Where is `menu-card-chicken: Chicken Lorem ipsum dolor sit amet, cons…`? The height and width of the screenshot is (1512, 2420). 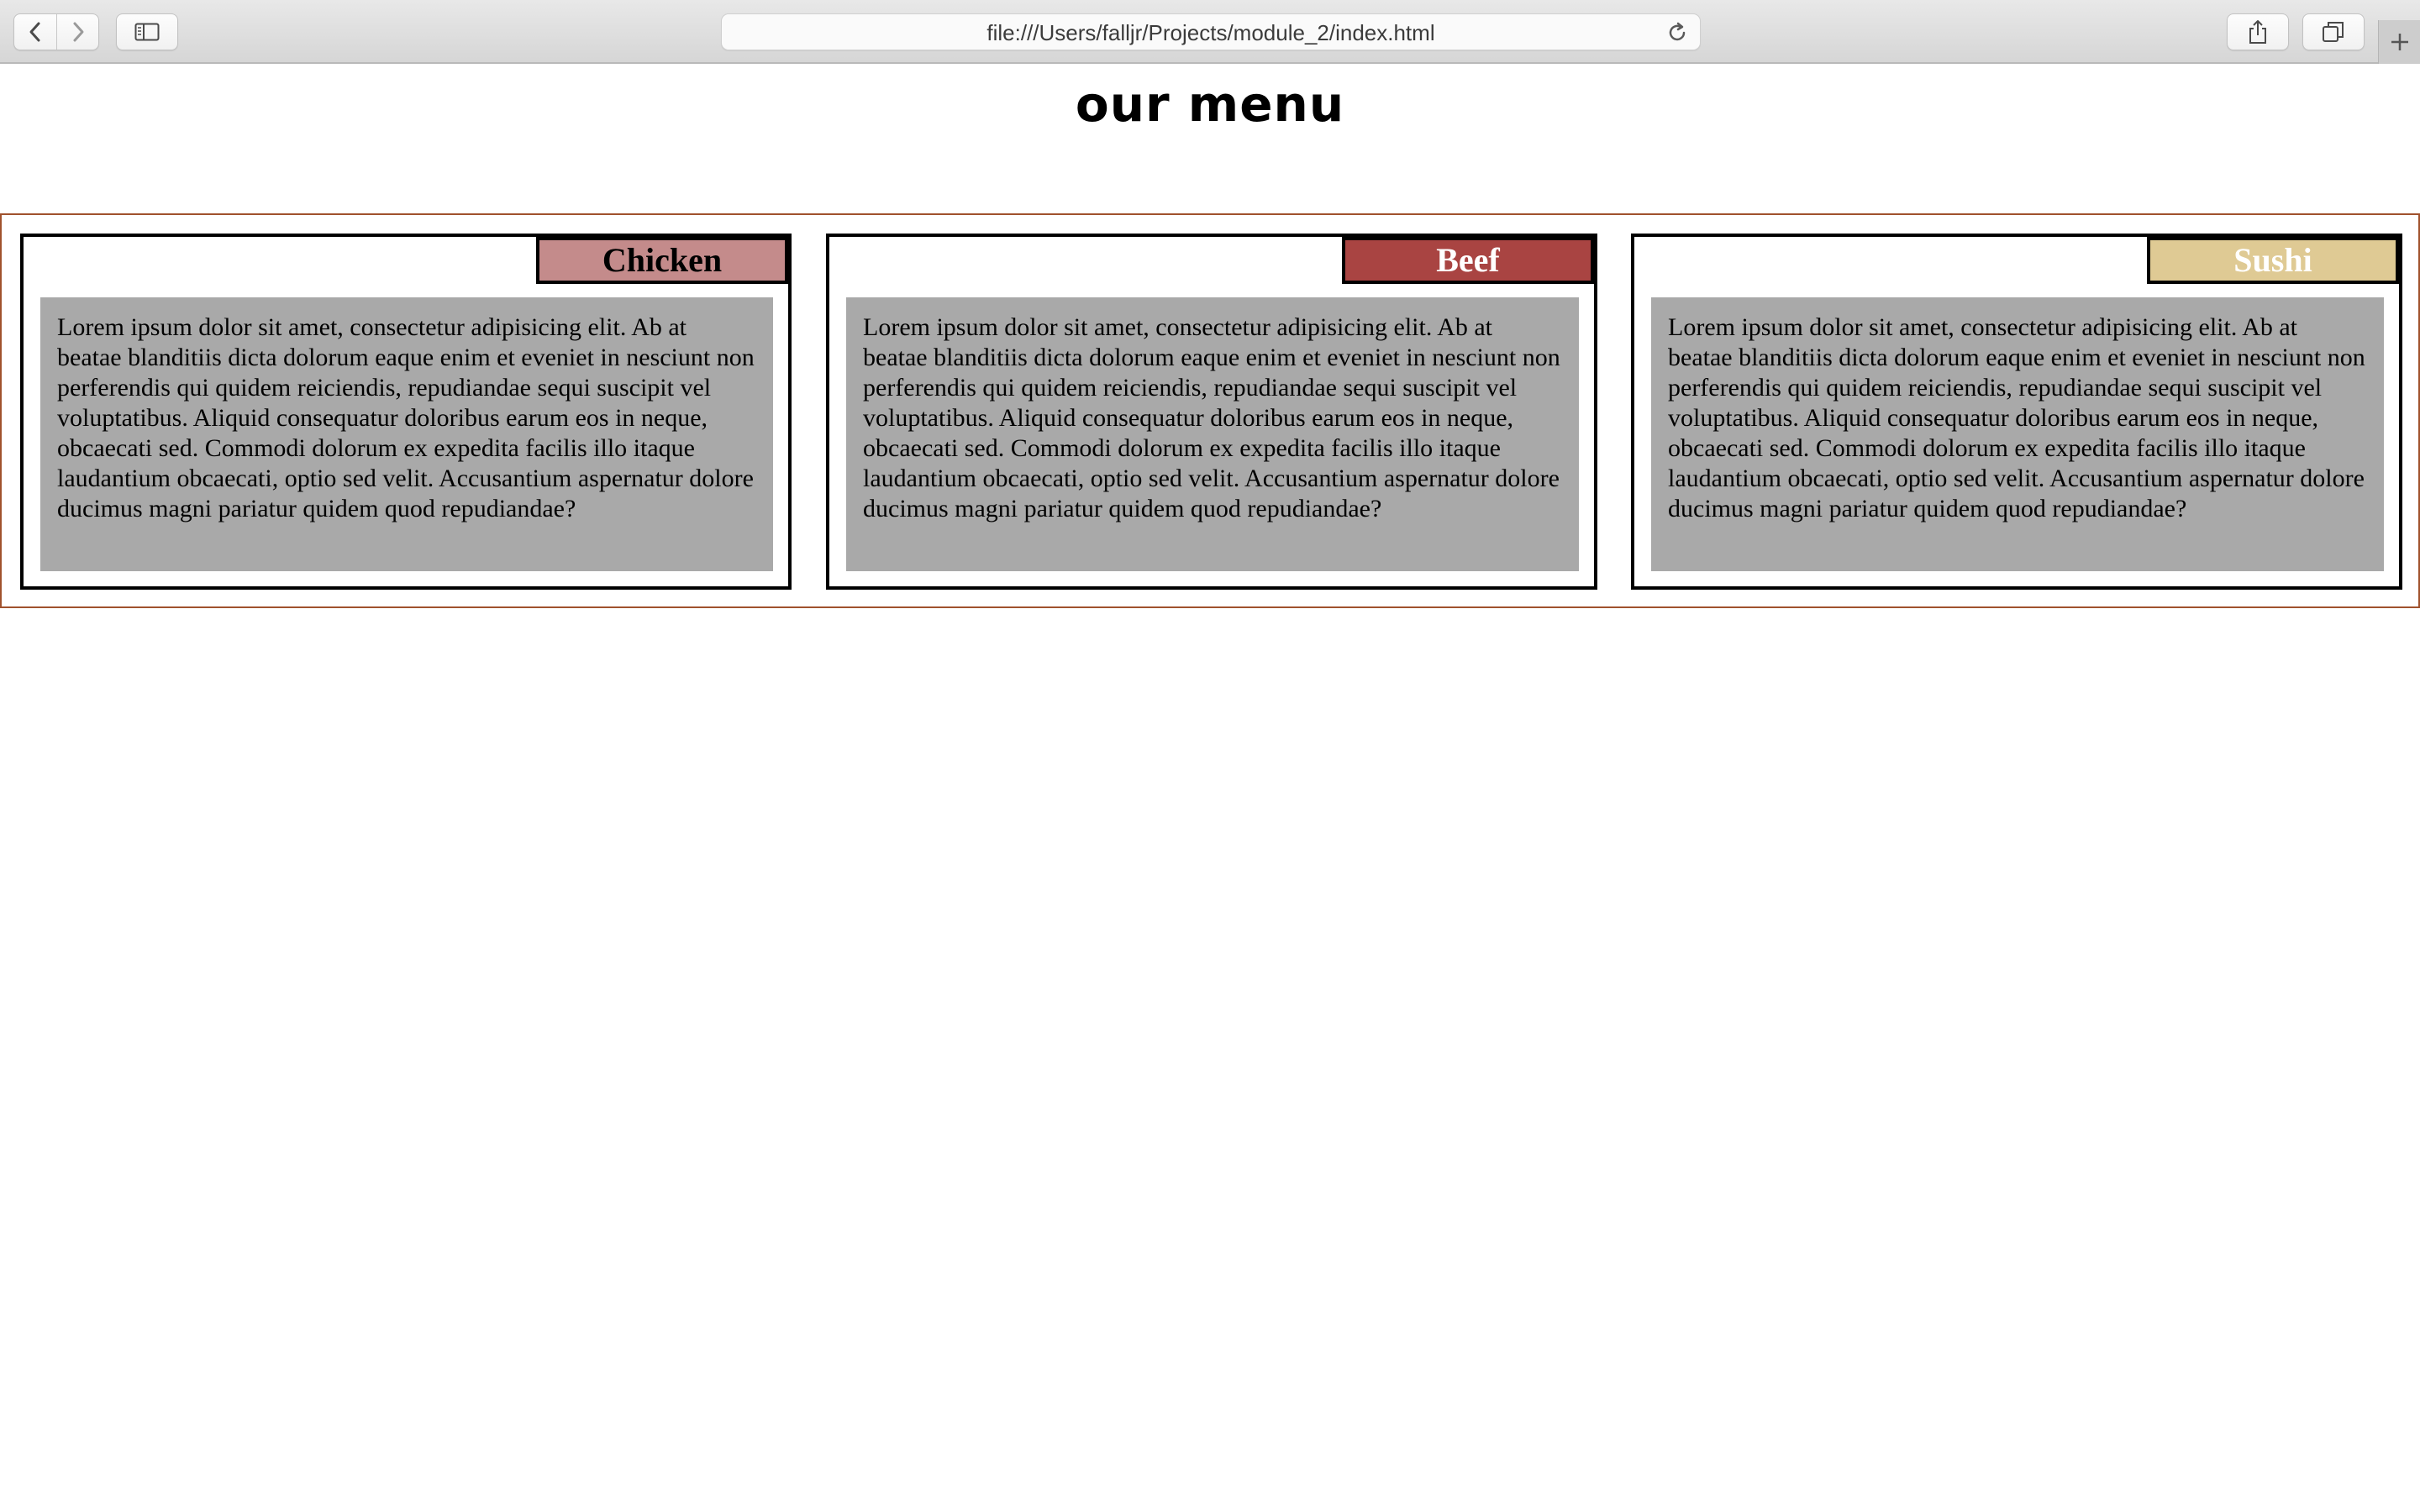
menu-card-chicken: Chicken Lorem ipsum dolor sit amet, cons… is located at coordinates (406, 412).